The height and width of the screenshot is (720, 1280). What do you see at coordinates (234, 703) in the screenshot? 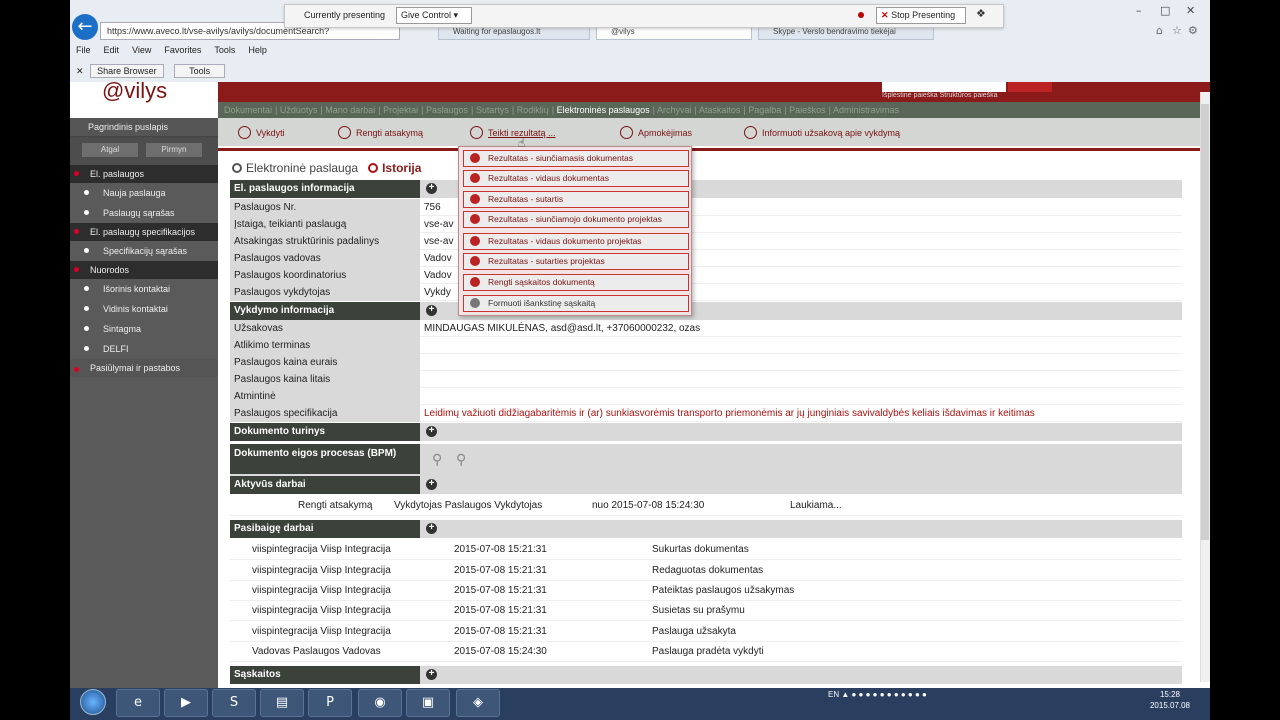
I see `skype-icon: S` at bounding box center [234, 703].